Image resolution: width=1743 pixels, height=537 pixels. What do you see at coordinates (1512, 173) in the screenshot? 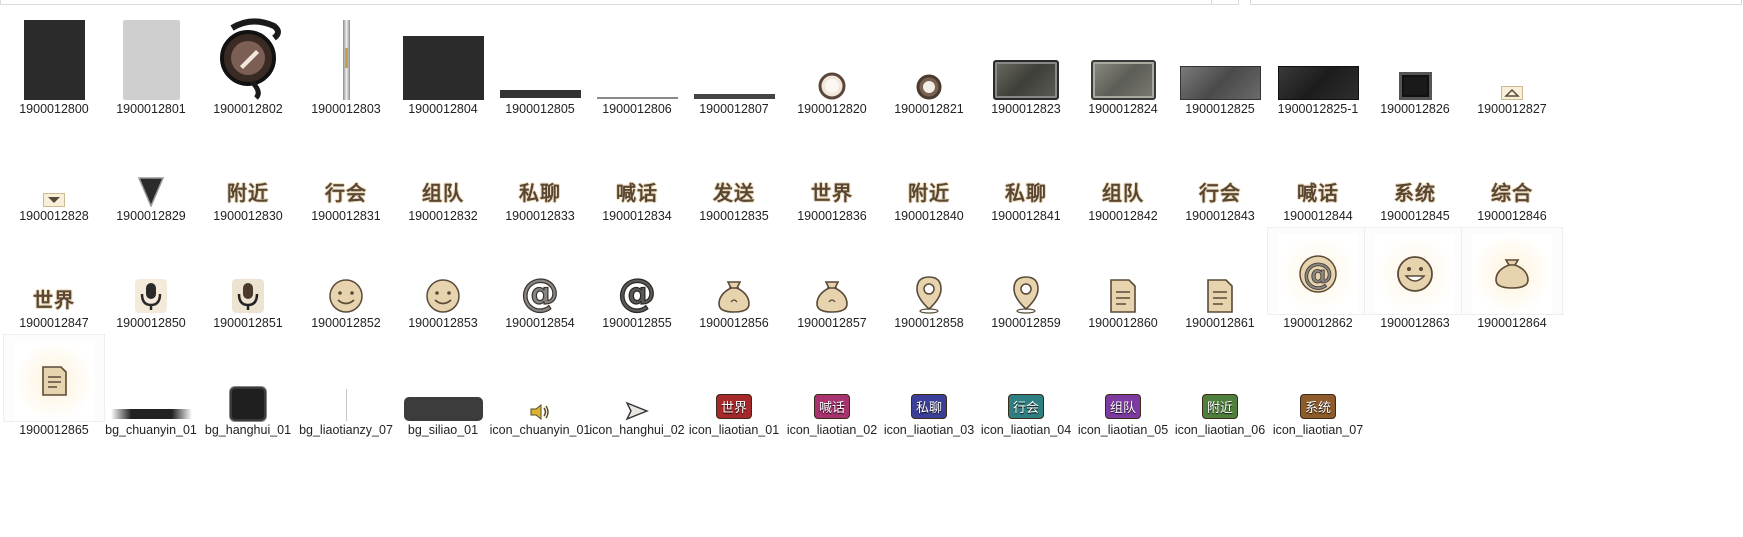
I see `file-item: 综合 1900012846` at bounding box center [1512, 173].